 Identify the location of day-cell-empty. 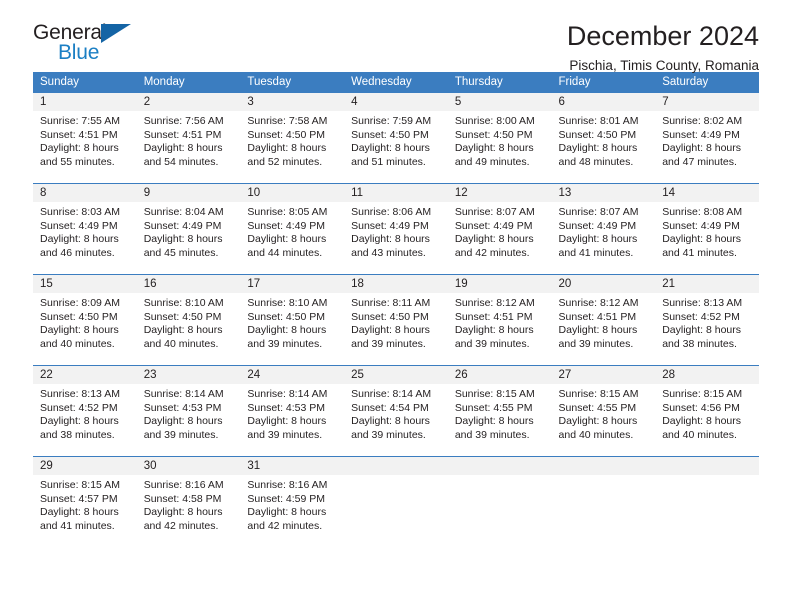
(396, 501).